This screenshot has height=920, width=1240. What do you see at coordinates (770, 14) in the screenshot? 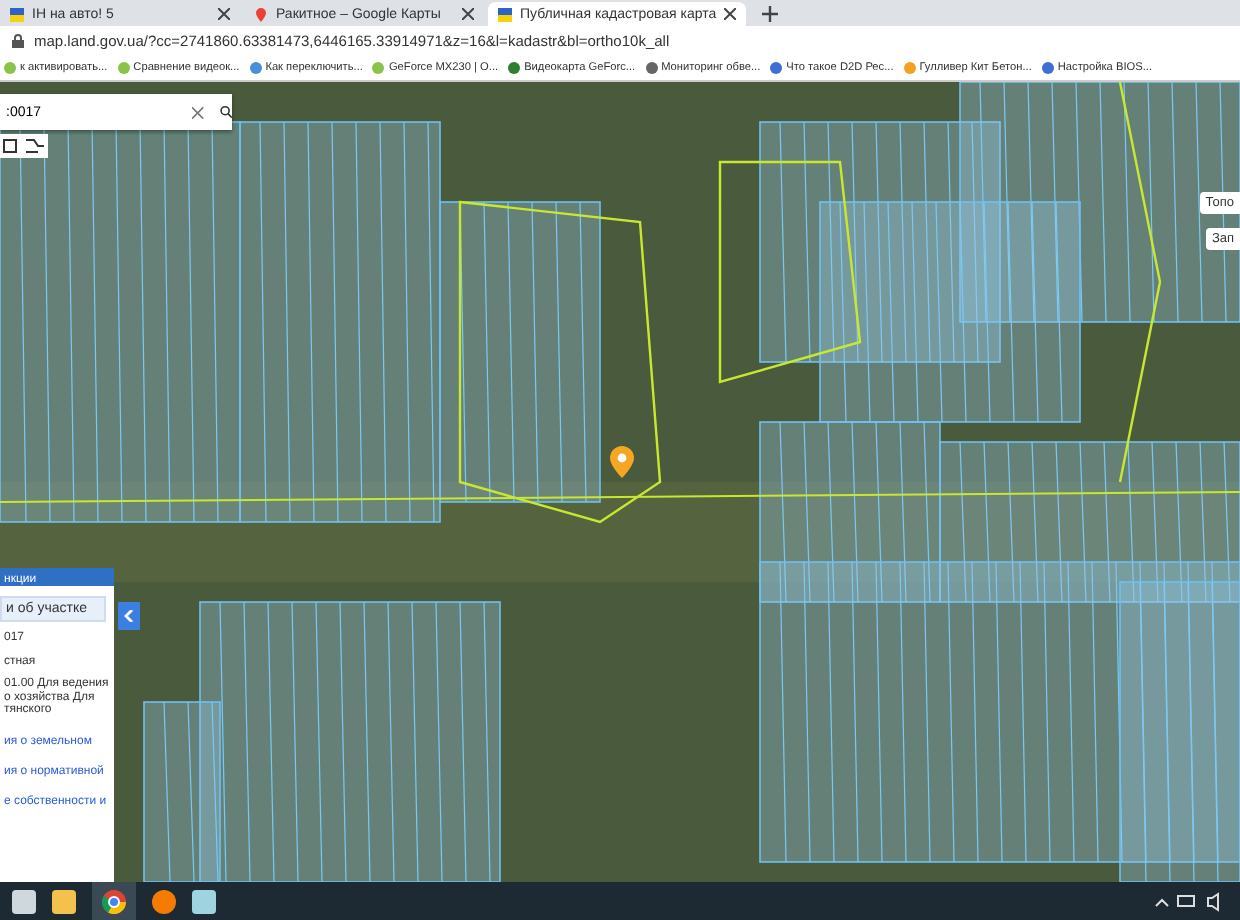
I see `new-tab-icon` at bounding box center [770, 14].